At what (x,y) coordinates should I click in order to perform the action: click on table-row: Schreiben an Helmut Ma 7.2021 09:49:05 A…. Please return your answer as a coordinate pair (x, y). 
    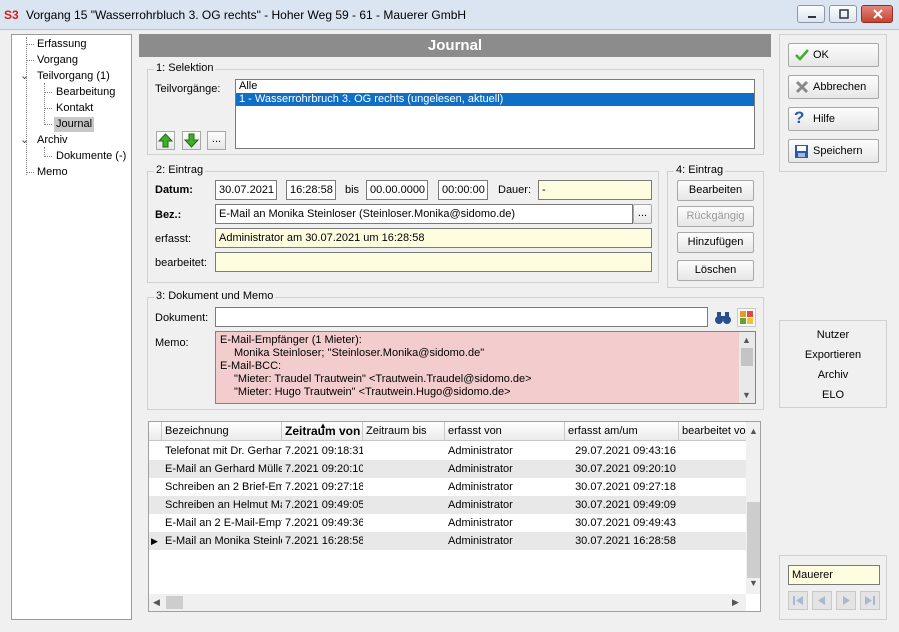
    Looking at the image, I should click on (448, 505).